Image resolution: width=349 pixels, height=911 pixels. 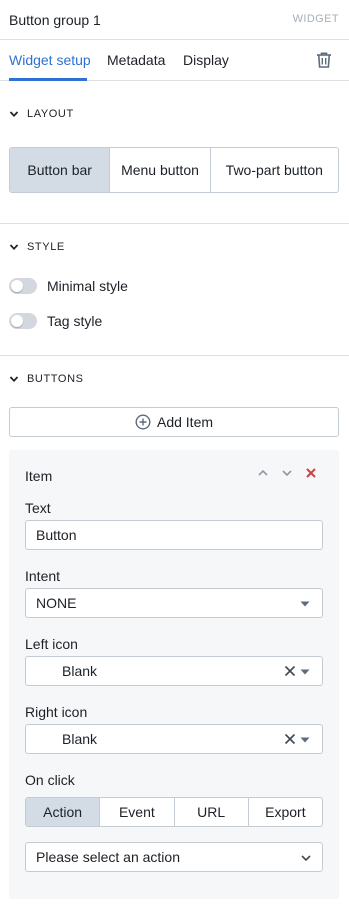 I want to click on right-icon-value: Blank, so click(x=80, y=739).